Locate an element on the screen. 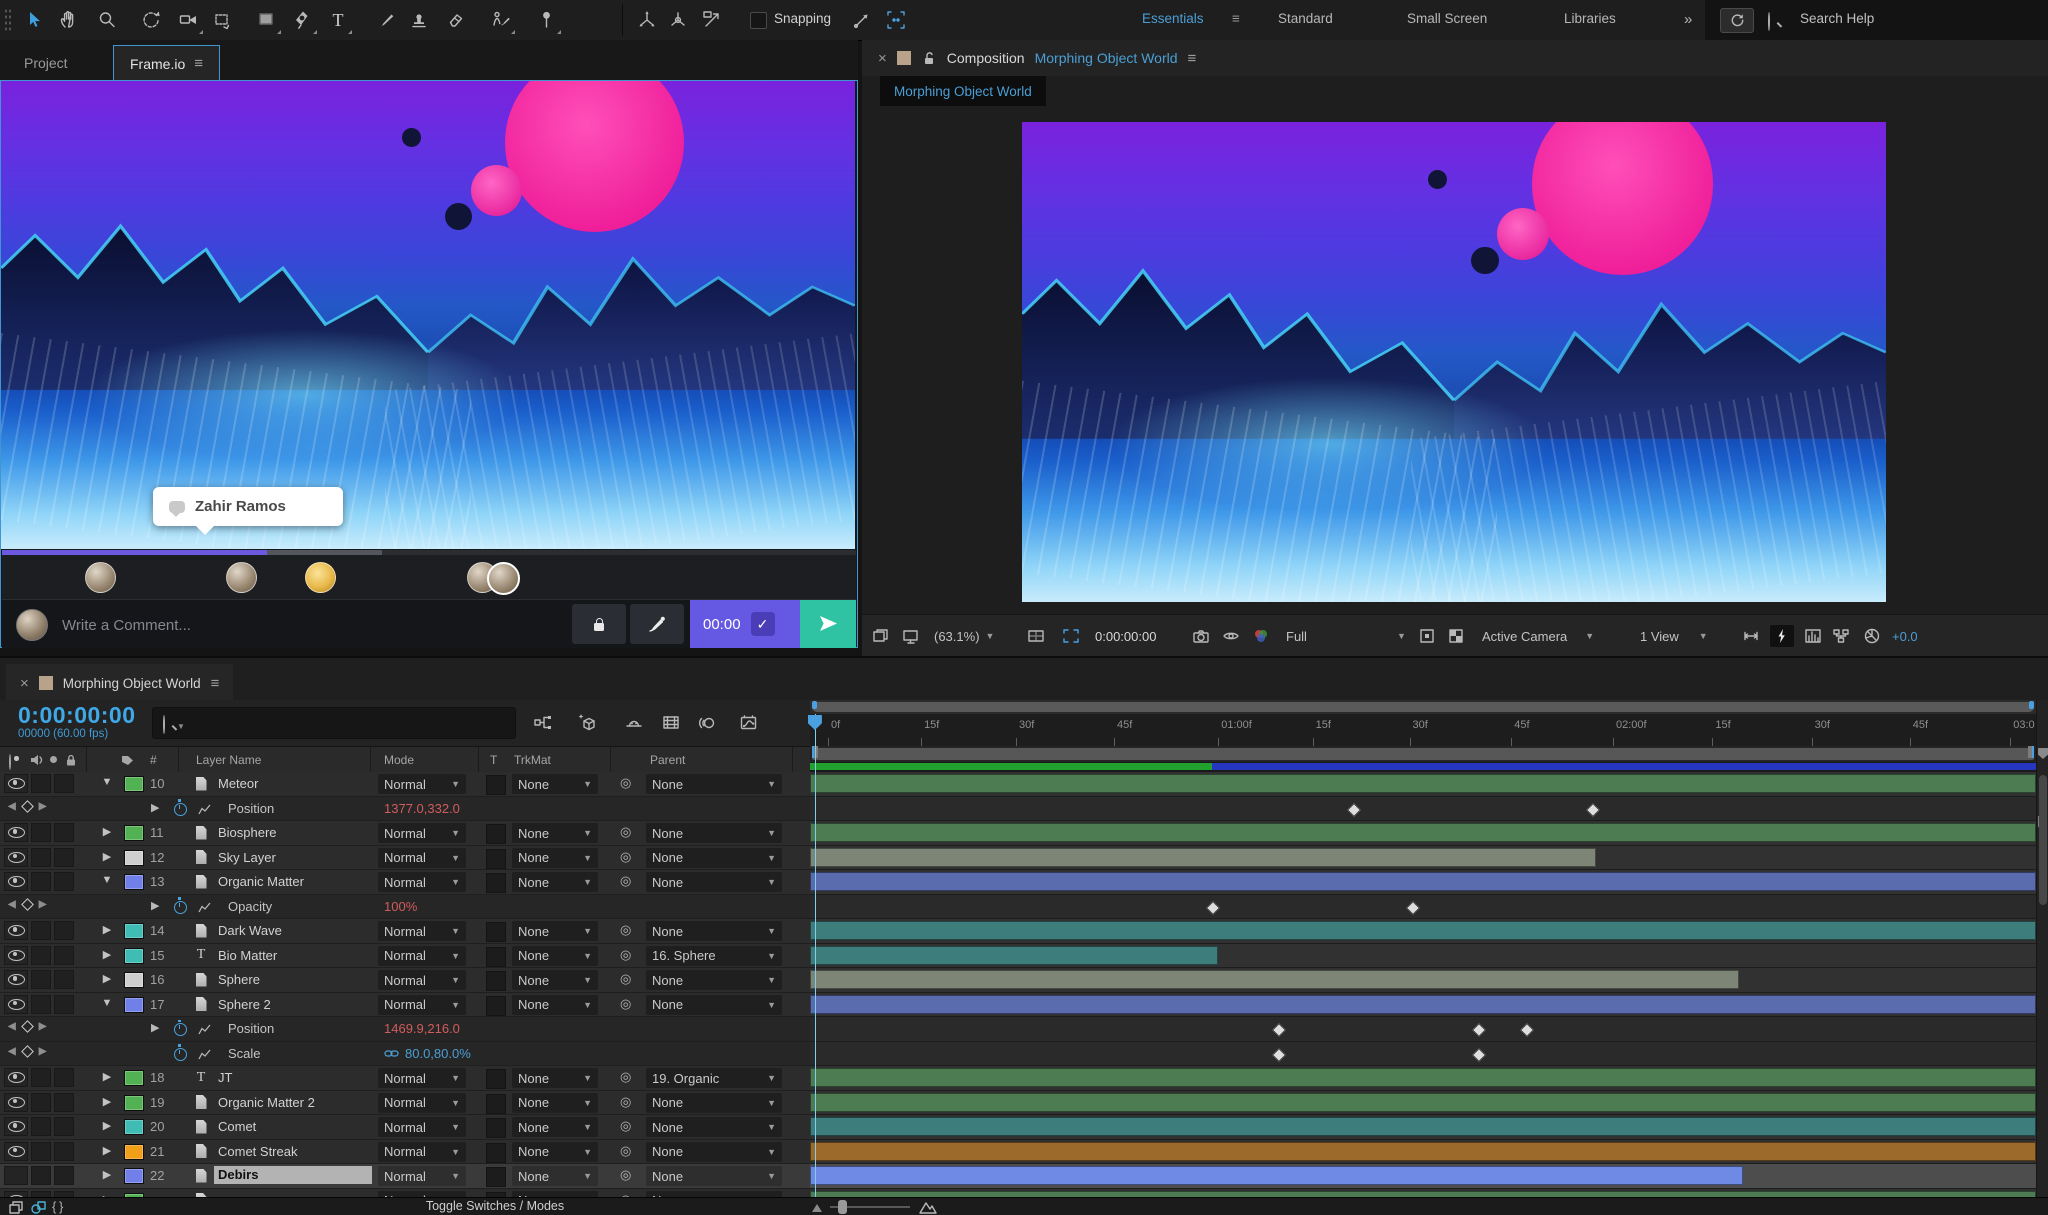 This screenshot has height=1215, width=2048. property-row-scale: ◀ ▶ Scale 80.0,80.0% is located at coordinates (405, 1053).